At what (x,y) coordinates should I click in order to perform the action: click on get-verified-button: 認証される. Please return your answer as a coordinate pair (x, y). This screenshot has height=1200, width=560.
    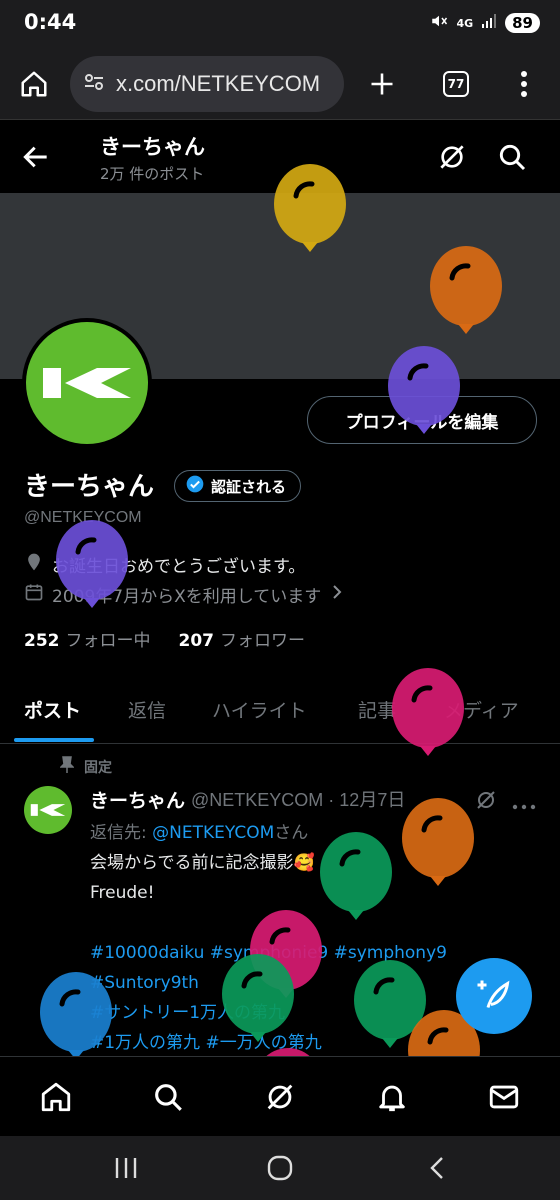
    Looking at the image, I should click on (238, 486).